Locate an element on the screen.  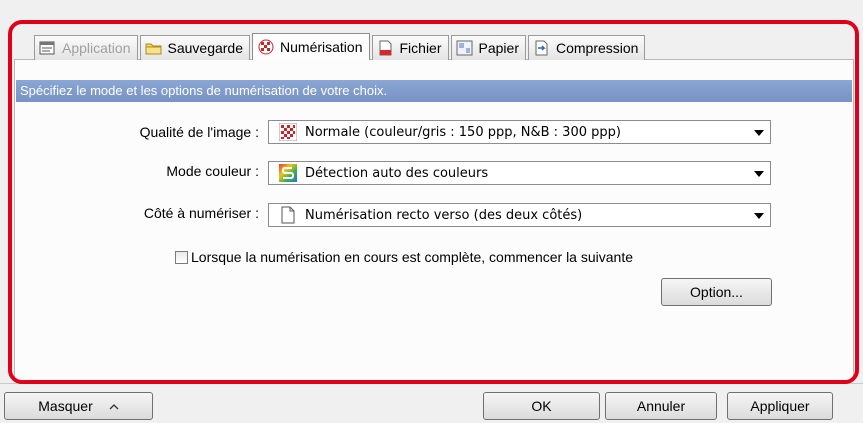
hide-button-label: Masquer is located at coordinates (65, 406).